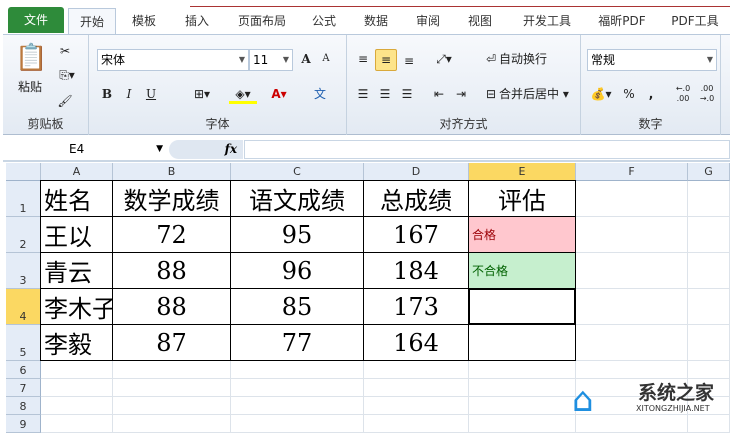  What do you see at coordinates (297, 342) in the screenshot?
I see `cell-C5: 77` at bounding box center [297, 342].